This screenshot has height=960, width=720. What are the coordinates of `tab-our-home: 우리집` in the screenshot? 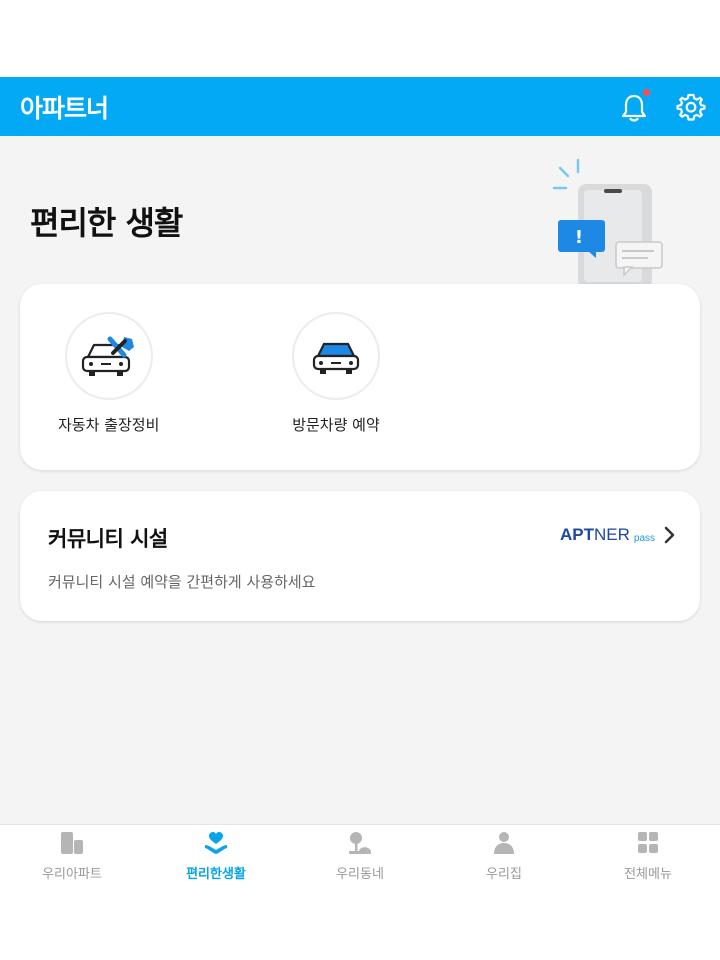 It's located at (504, 860).